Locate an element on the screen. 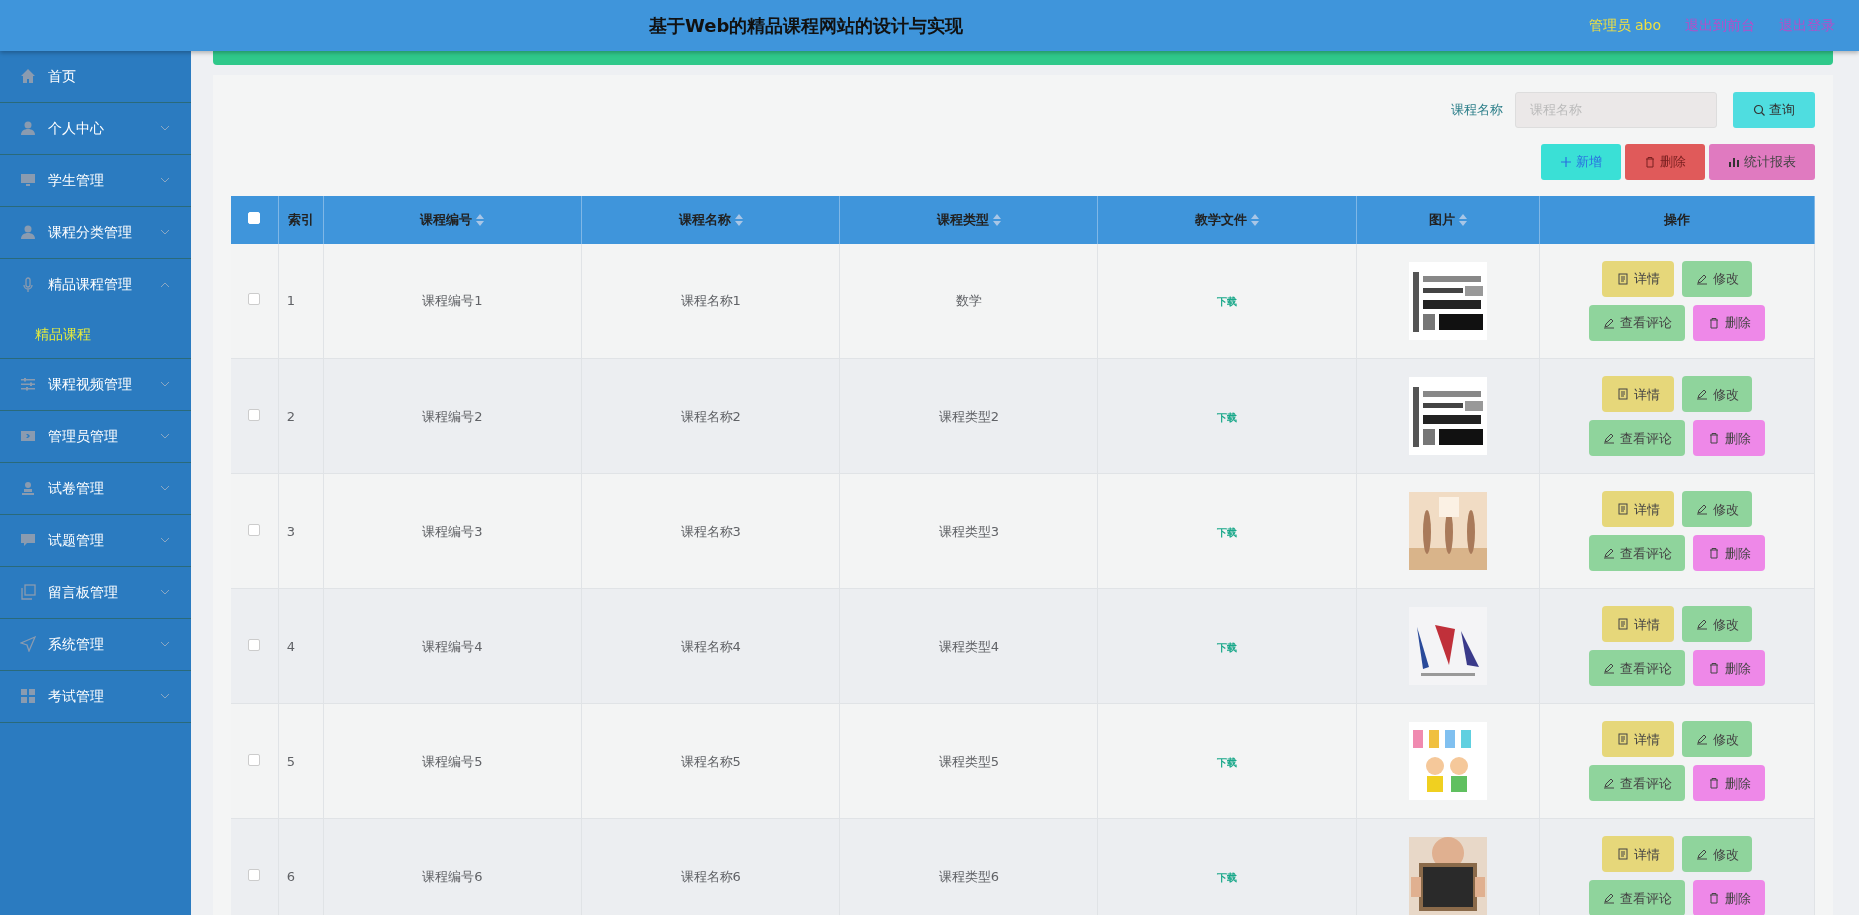  row-index: 6 is located at coordinates (291, 876).